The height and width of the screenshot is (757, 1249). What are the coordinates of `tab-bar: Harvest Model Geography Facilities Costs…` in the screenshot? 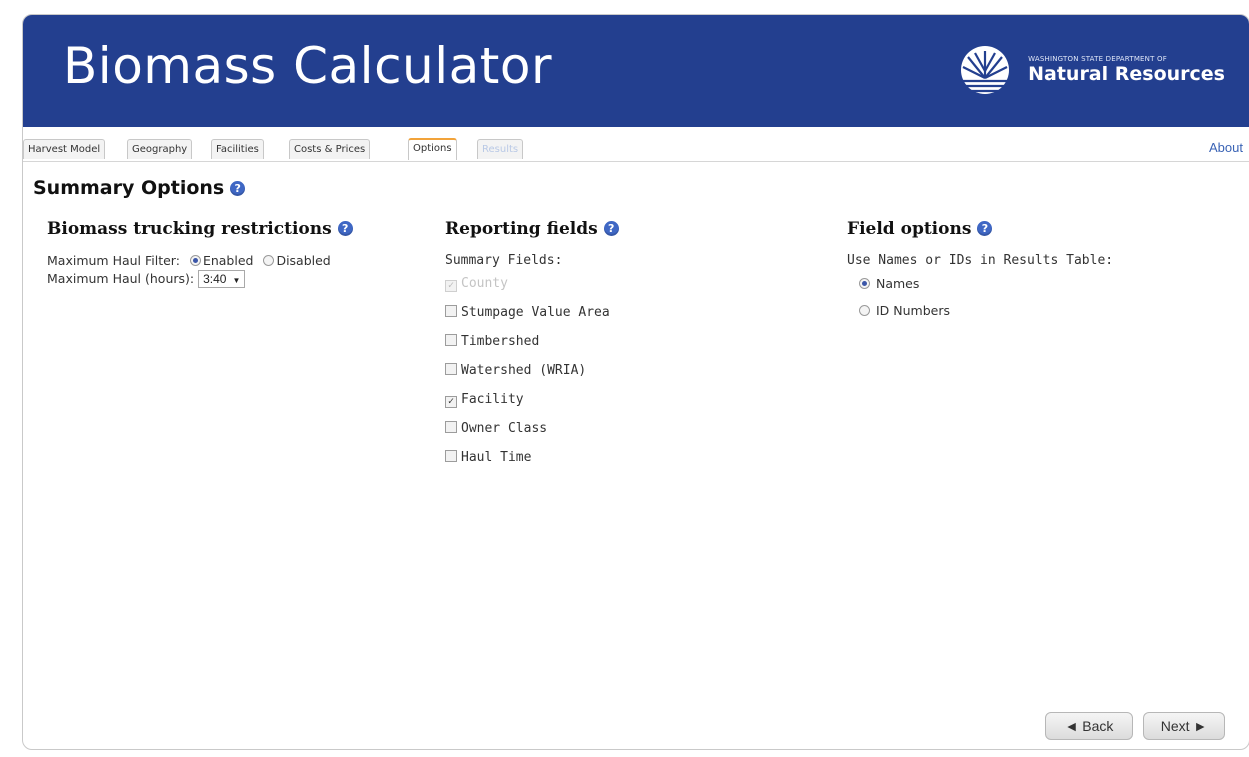 It's located at (636, 150).